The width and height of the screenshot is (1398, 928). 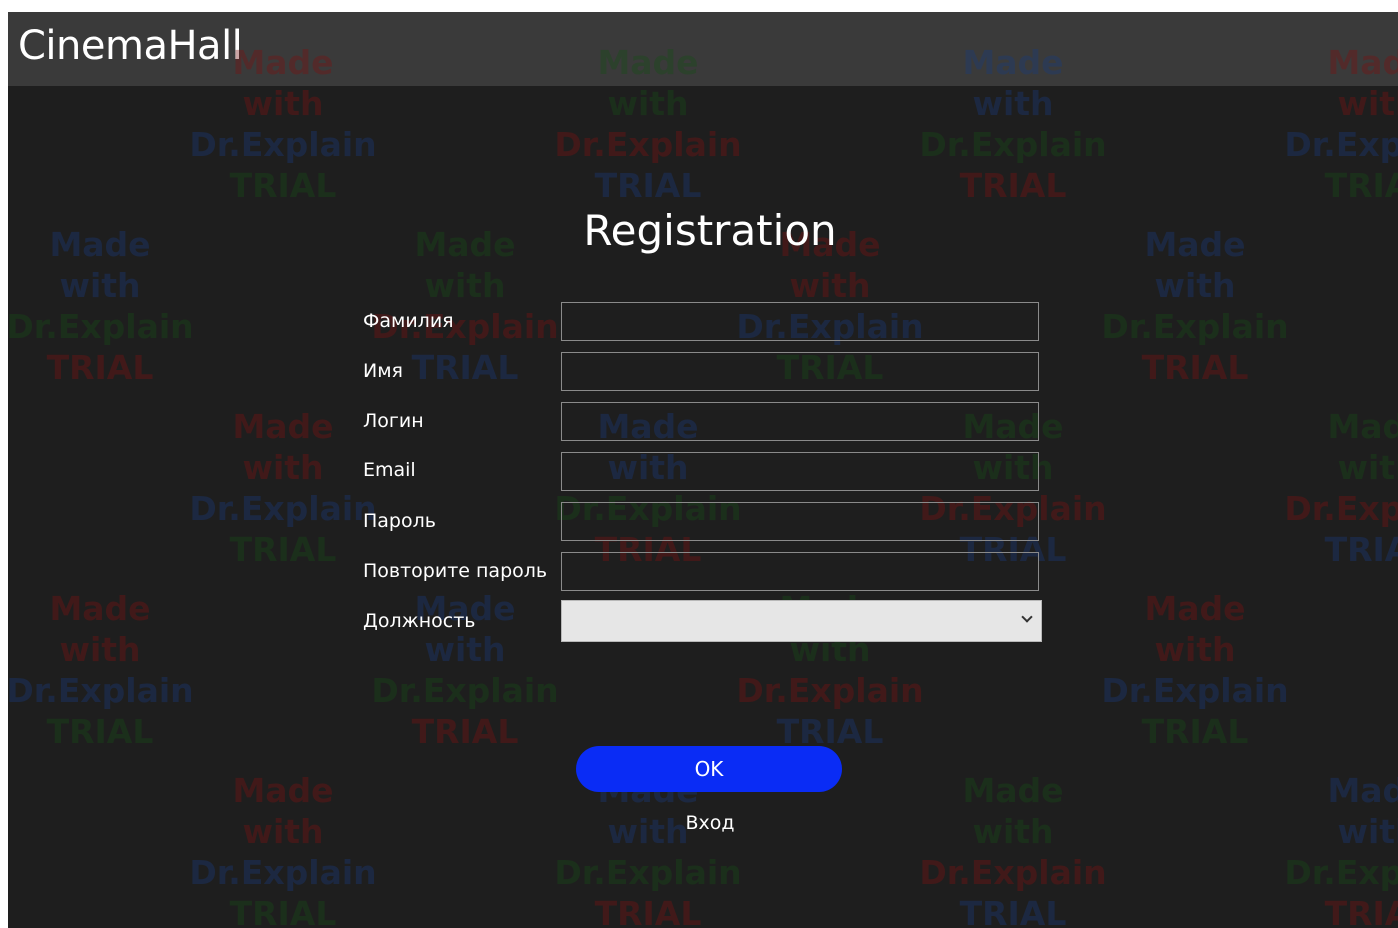 What do you see at coordinates (703, 49) in the screenshot?
I see `title-bar: CinemaHall` at bounding box center [703, 49].